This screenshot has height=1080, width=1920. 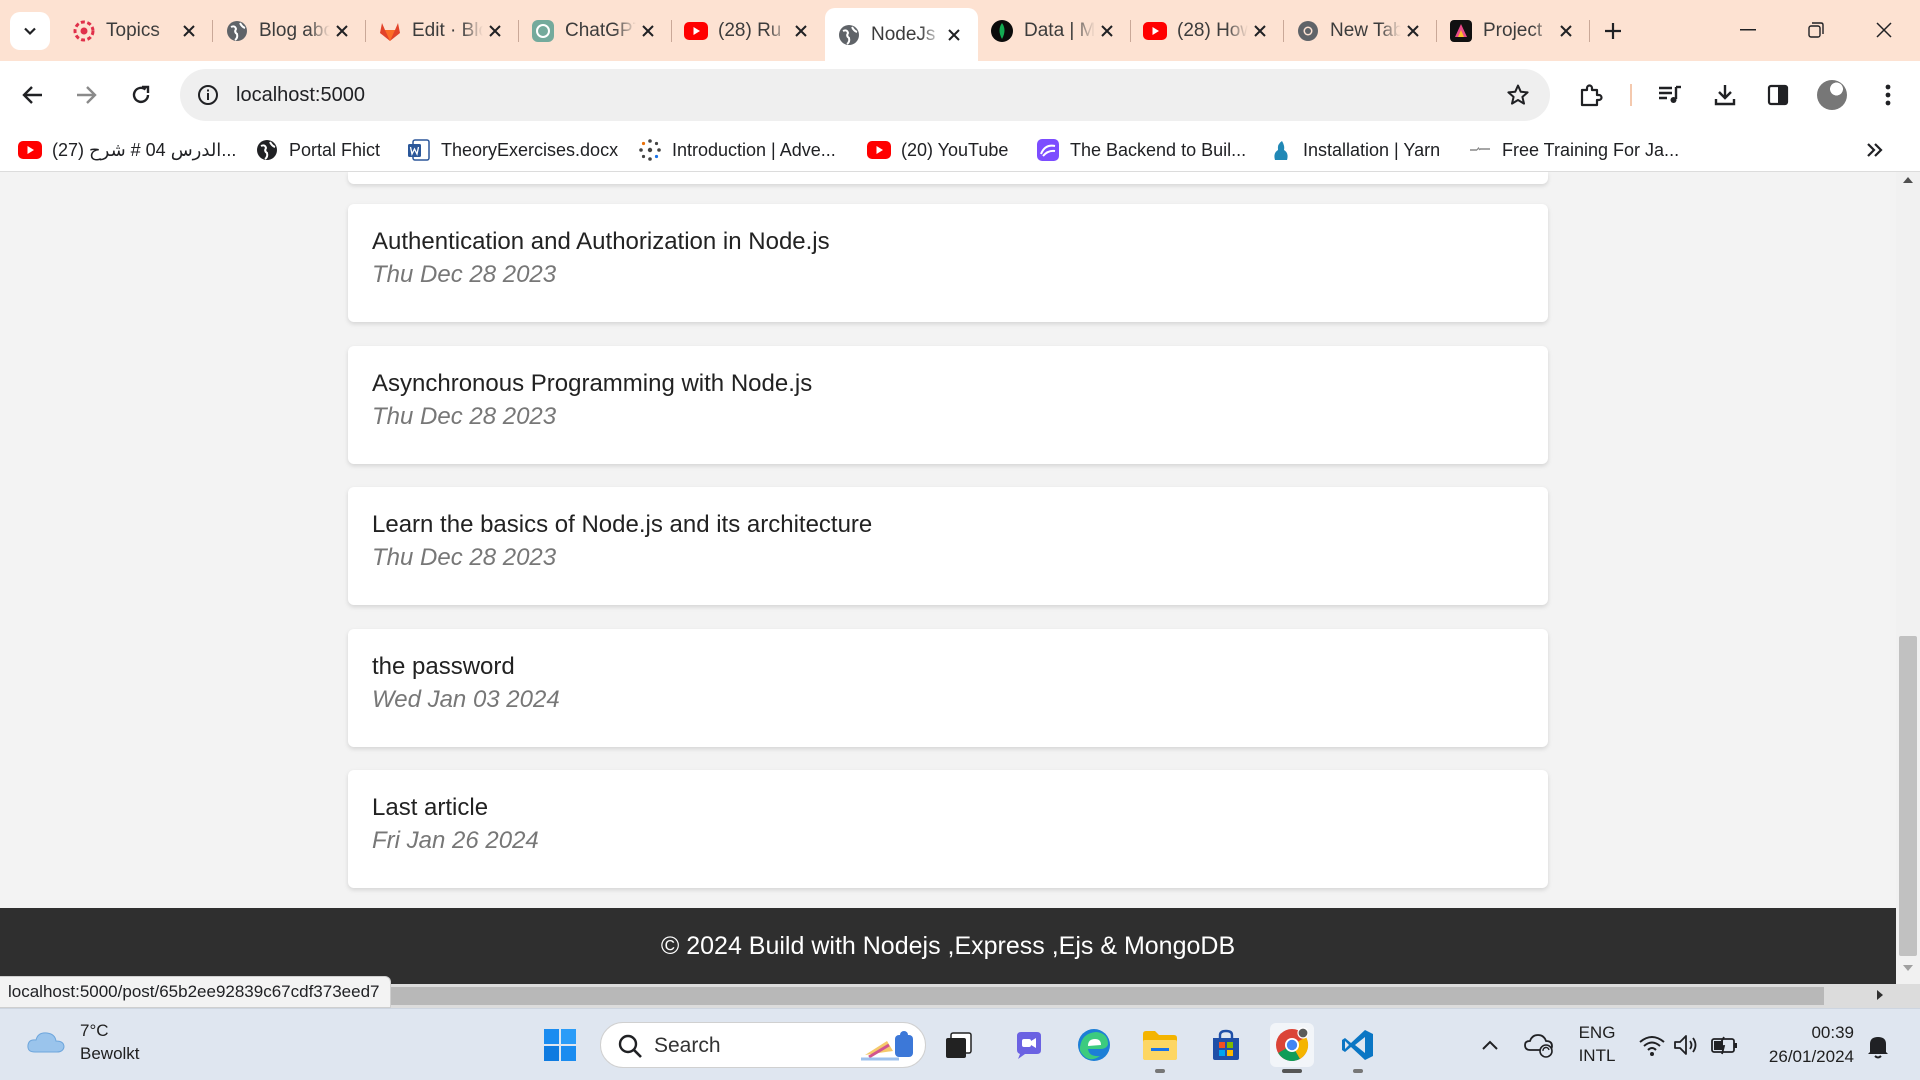 What do you see at coordinates (948, 808) in the screenshot?
I see `post-title: Last article` at bounding box center [948, 808].